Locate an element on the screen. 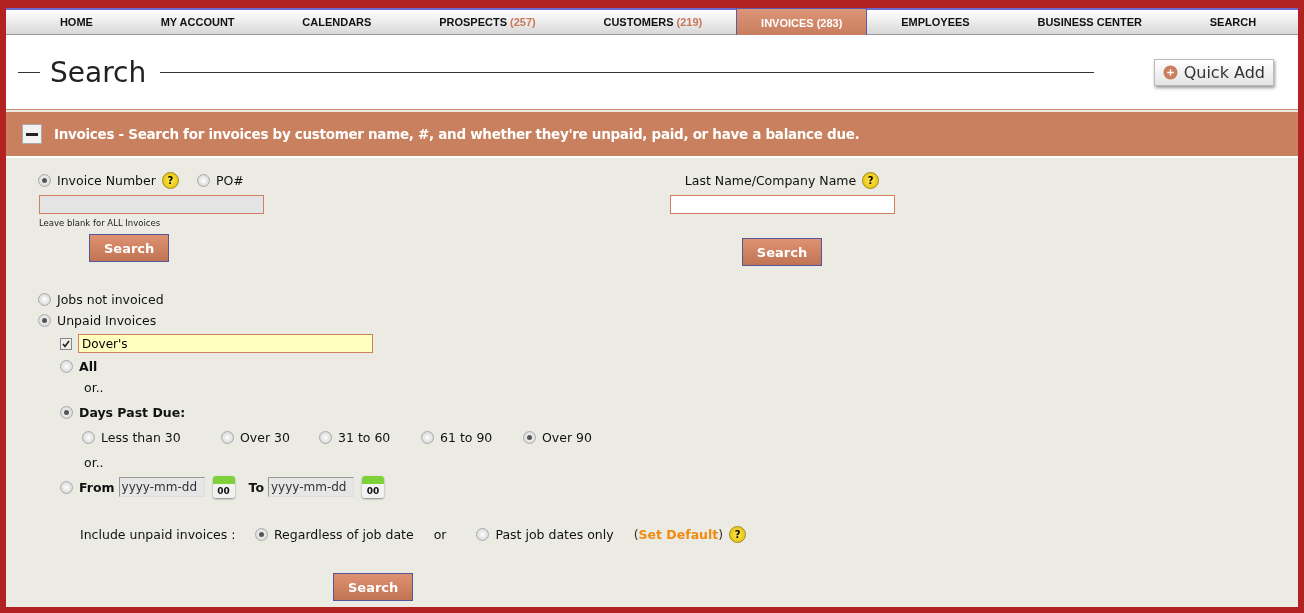  nav-tab: PROSPECTS (257) is located at coordinates (487, 22).